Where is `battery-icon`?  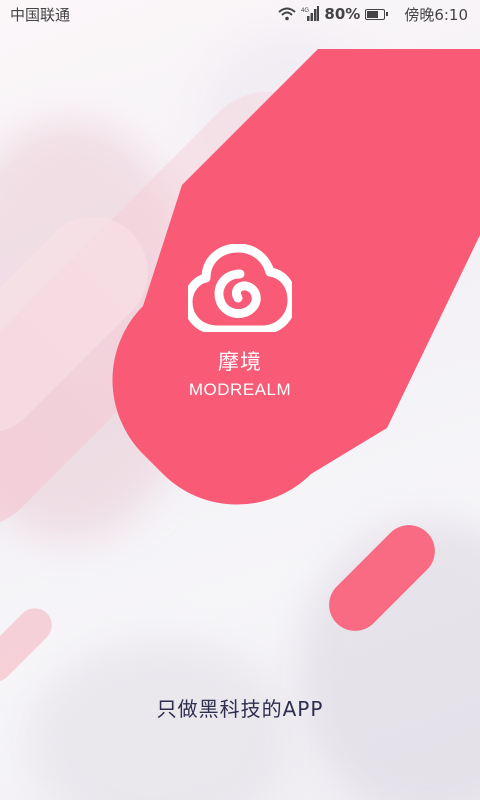 battery-icon is located at coordinates (377, 14).